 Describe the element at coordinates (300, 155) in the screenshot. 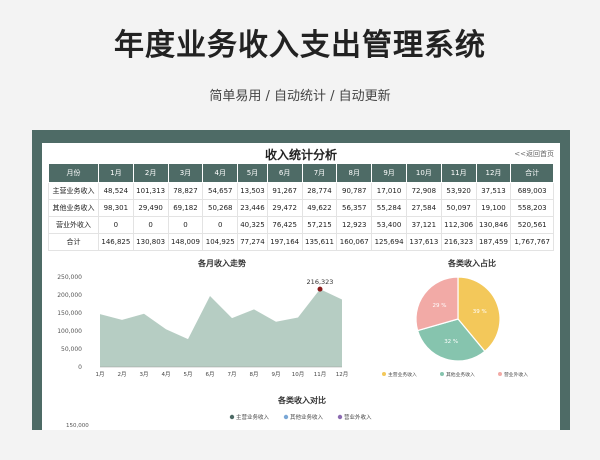

I see `sheet-title: 收入统计分析` at that location.